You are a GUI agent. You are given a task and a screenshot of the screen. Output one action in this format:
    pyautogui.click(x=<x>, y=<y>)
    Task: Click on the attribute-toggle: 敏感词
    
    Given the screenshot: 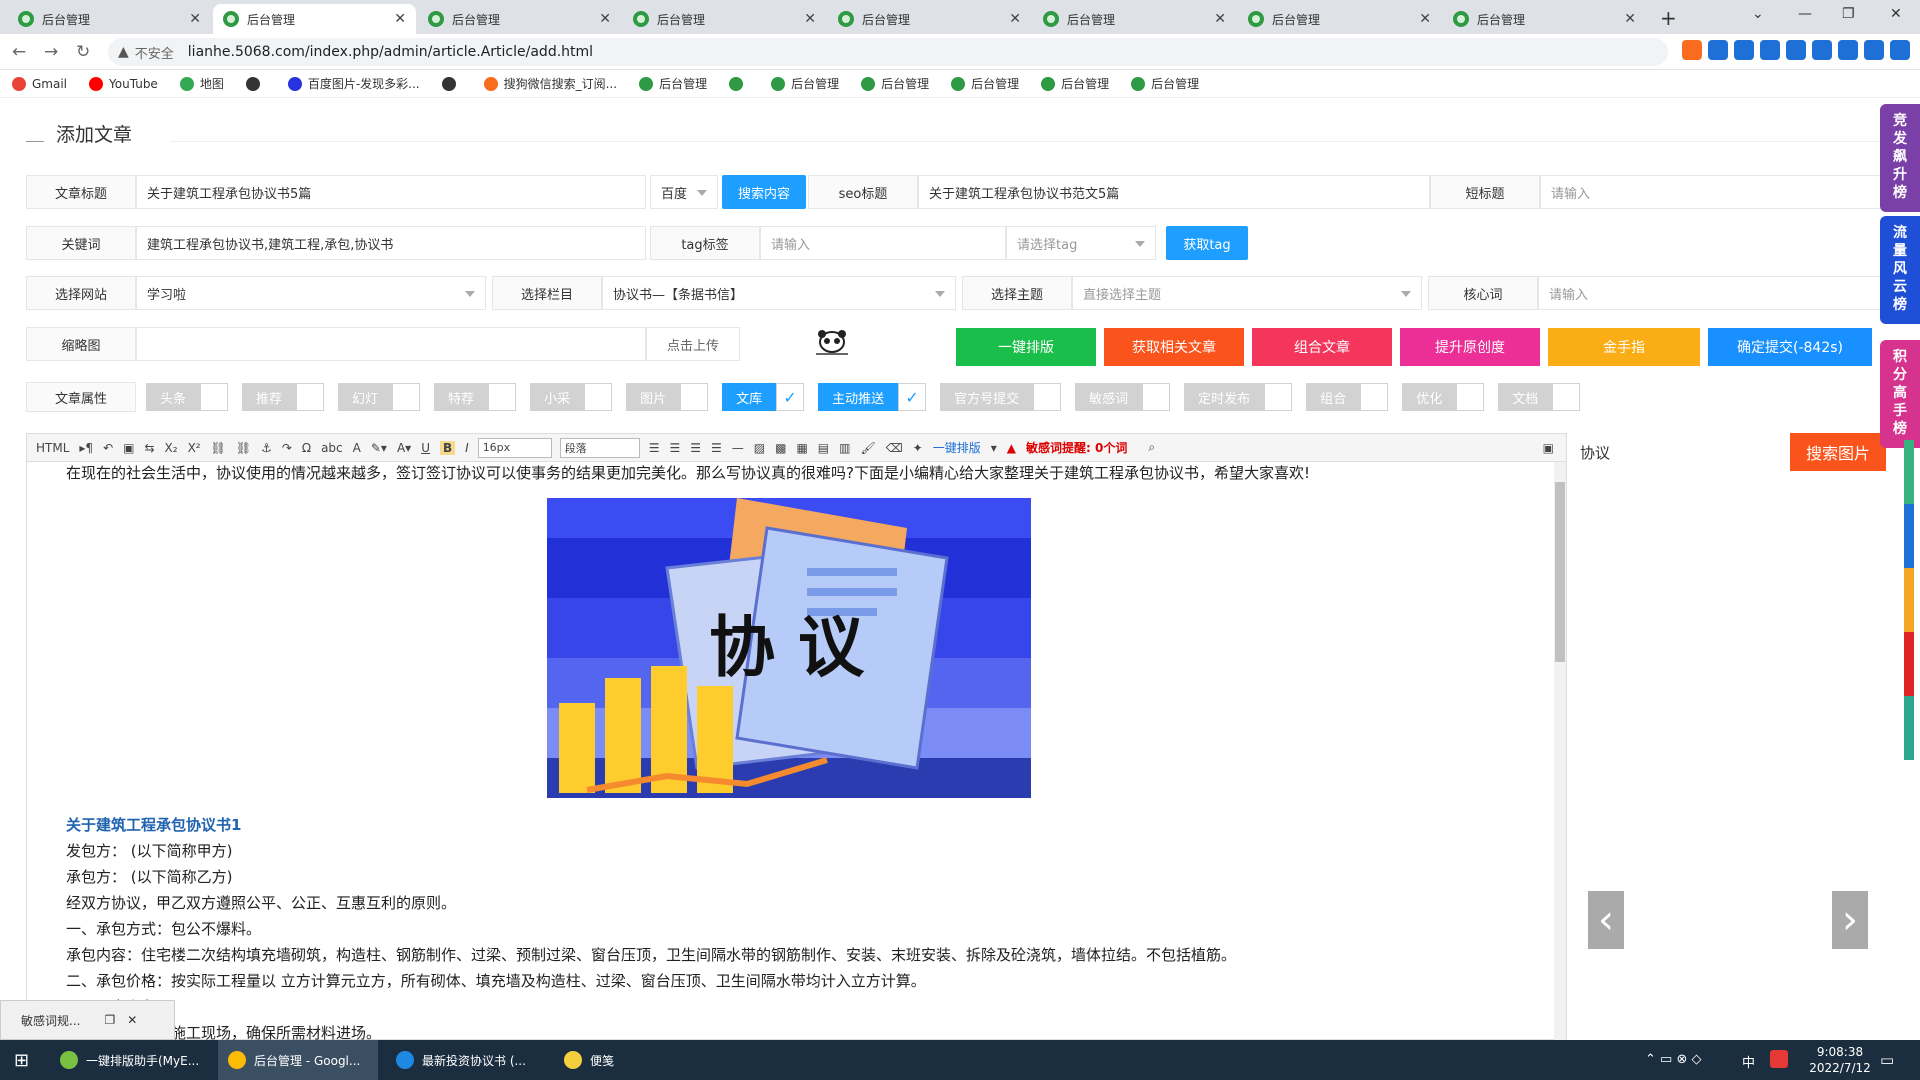 What is the action you would take?
    pyautogui.click(x=1123, y=397)
    